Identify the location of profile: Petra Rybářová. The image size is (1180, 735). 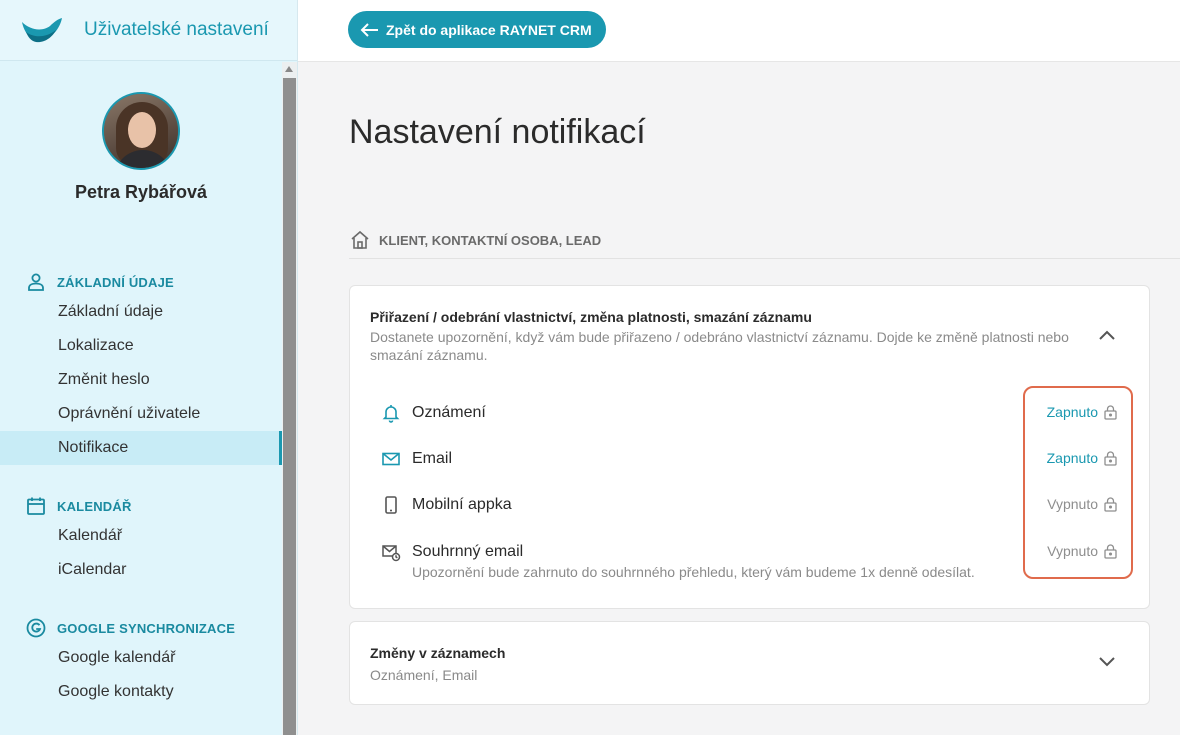
(141, 132).